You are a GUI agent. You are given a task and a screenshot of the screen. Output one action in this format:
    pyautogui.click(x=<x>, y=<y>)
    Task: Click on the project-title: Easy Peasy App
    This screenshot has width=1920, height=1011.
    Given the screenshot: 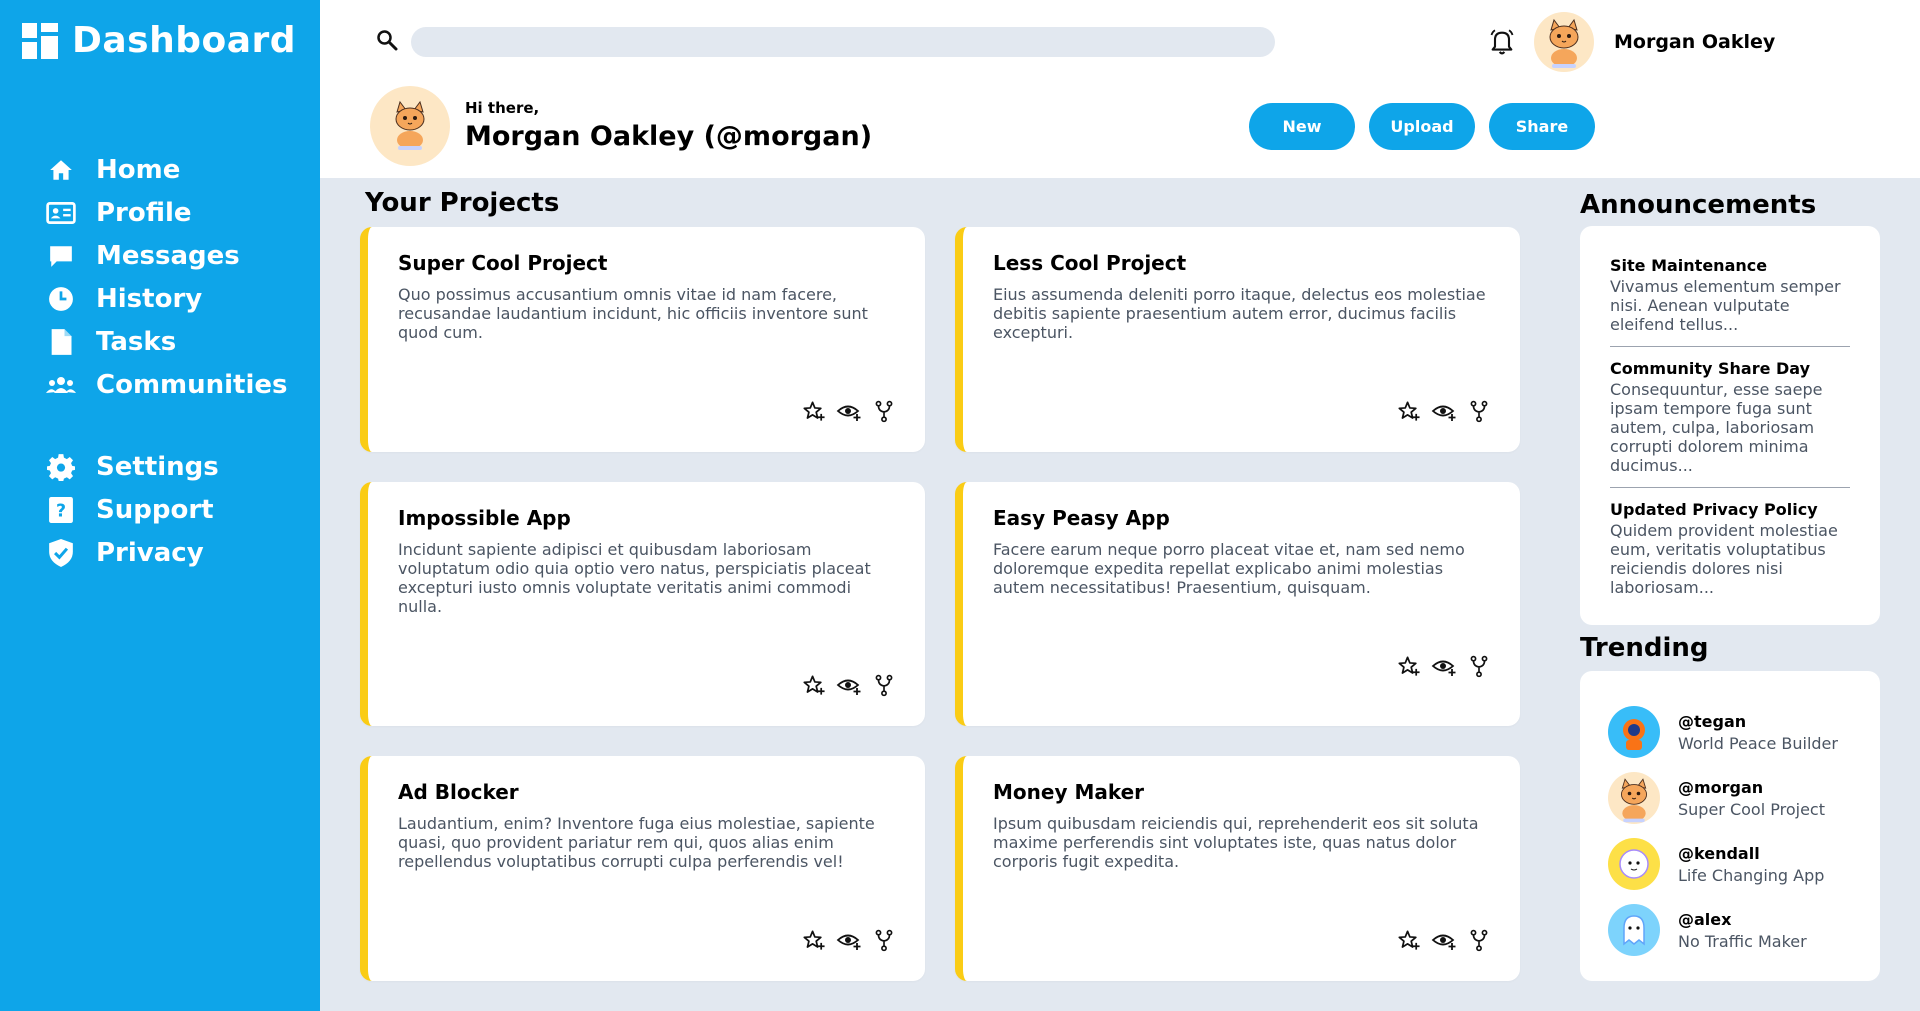 What is the action you would take?
    pyautogui.click(x=1081, y=518)
    